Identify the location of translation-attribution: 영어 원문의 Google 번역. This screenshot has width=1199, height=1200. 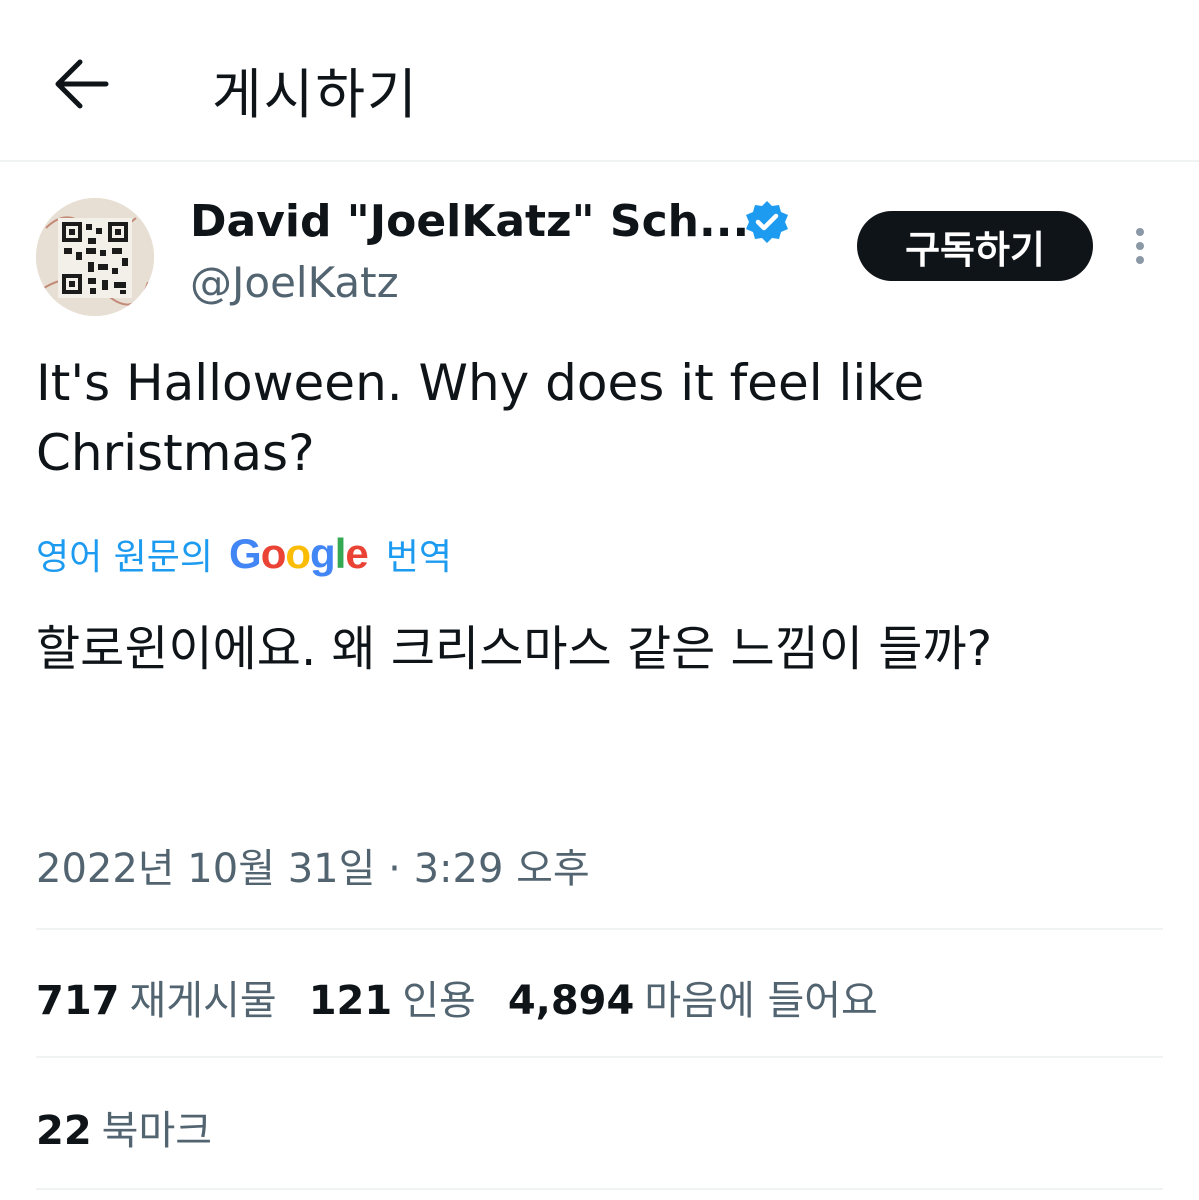
(244, 554).